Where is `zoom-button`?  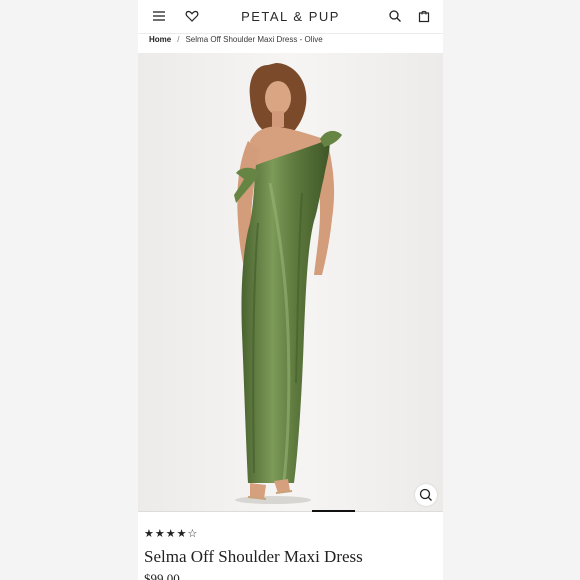
zoom-button is located at coordinates (426, 495).